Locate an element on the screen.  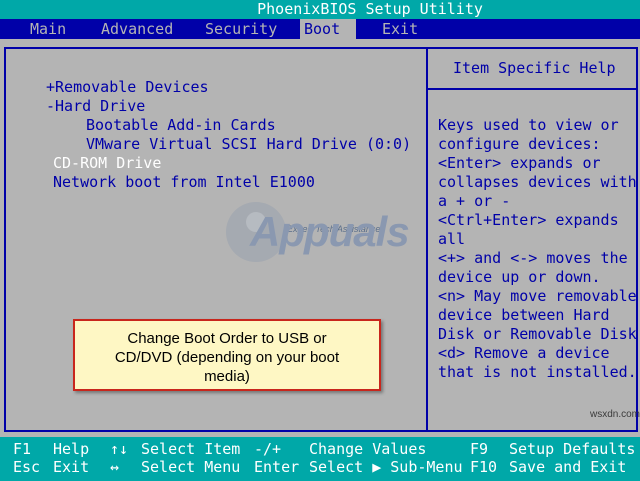
help-line: device up or down. is located at coordinates (519, 277).